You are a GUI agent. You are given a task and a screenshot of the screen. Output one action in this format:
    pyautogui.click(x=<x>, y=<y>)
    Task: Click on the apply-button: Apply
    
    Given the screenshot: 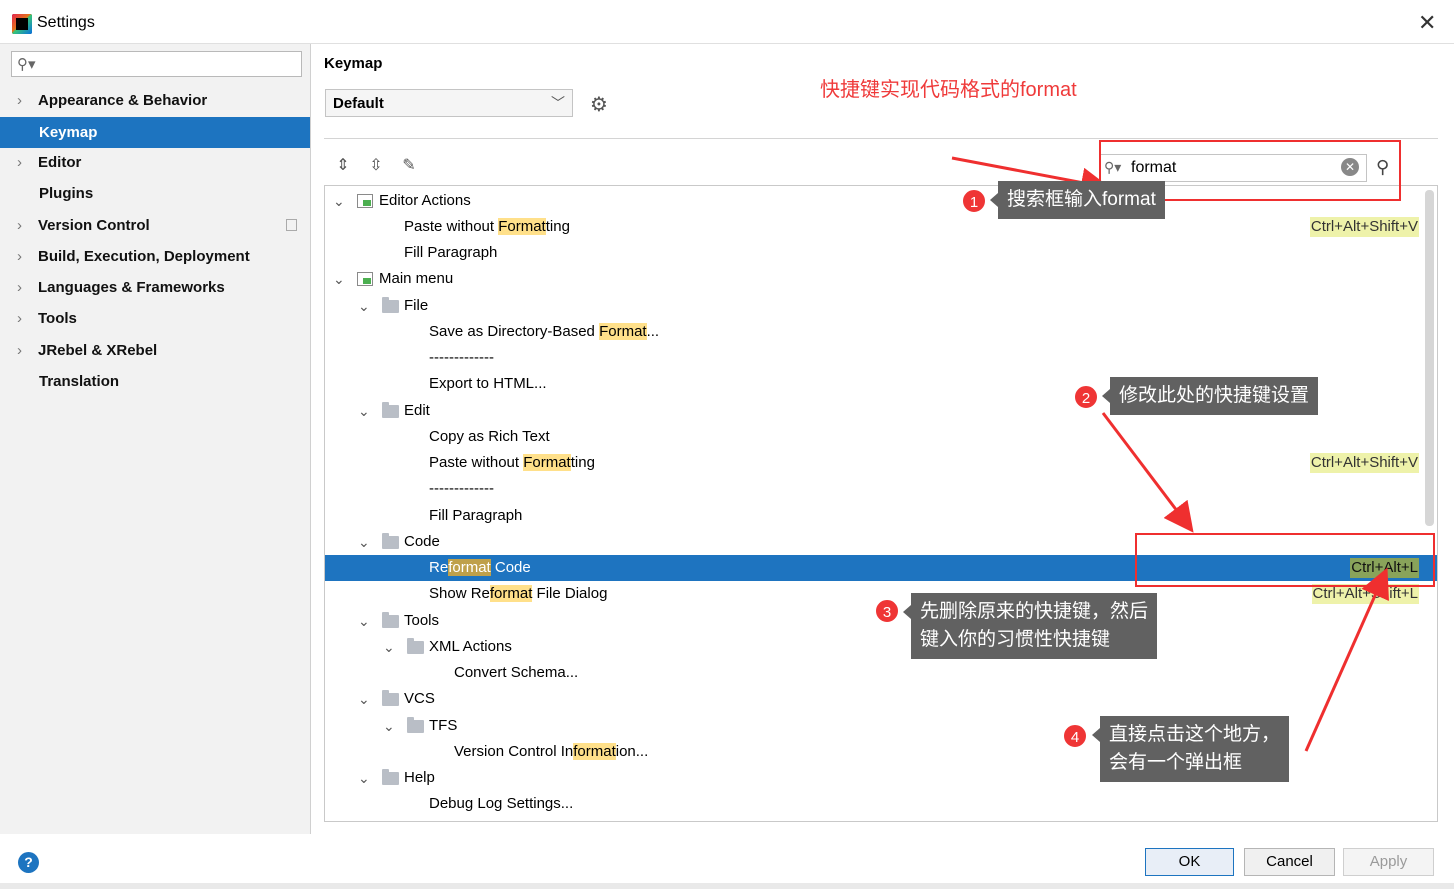 What is the action you would take?
    pyautogui.click(x=1388, y=862)
    